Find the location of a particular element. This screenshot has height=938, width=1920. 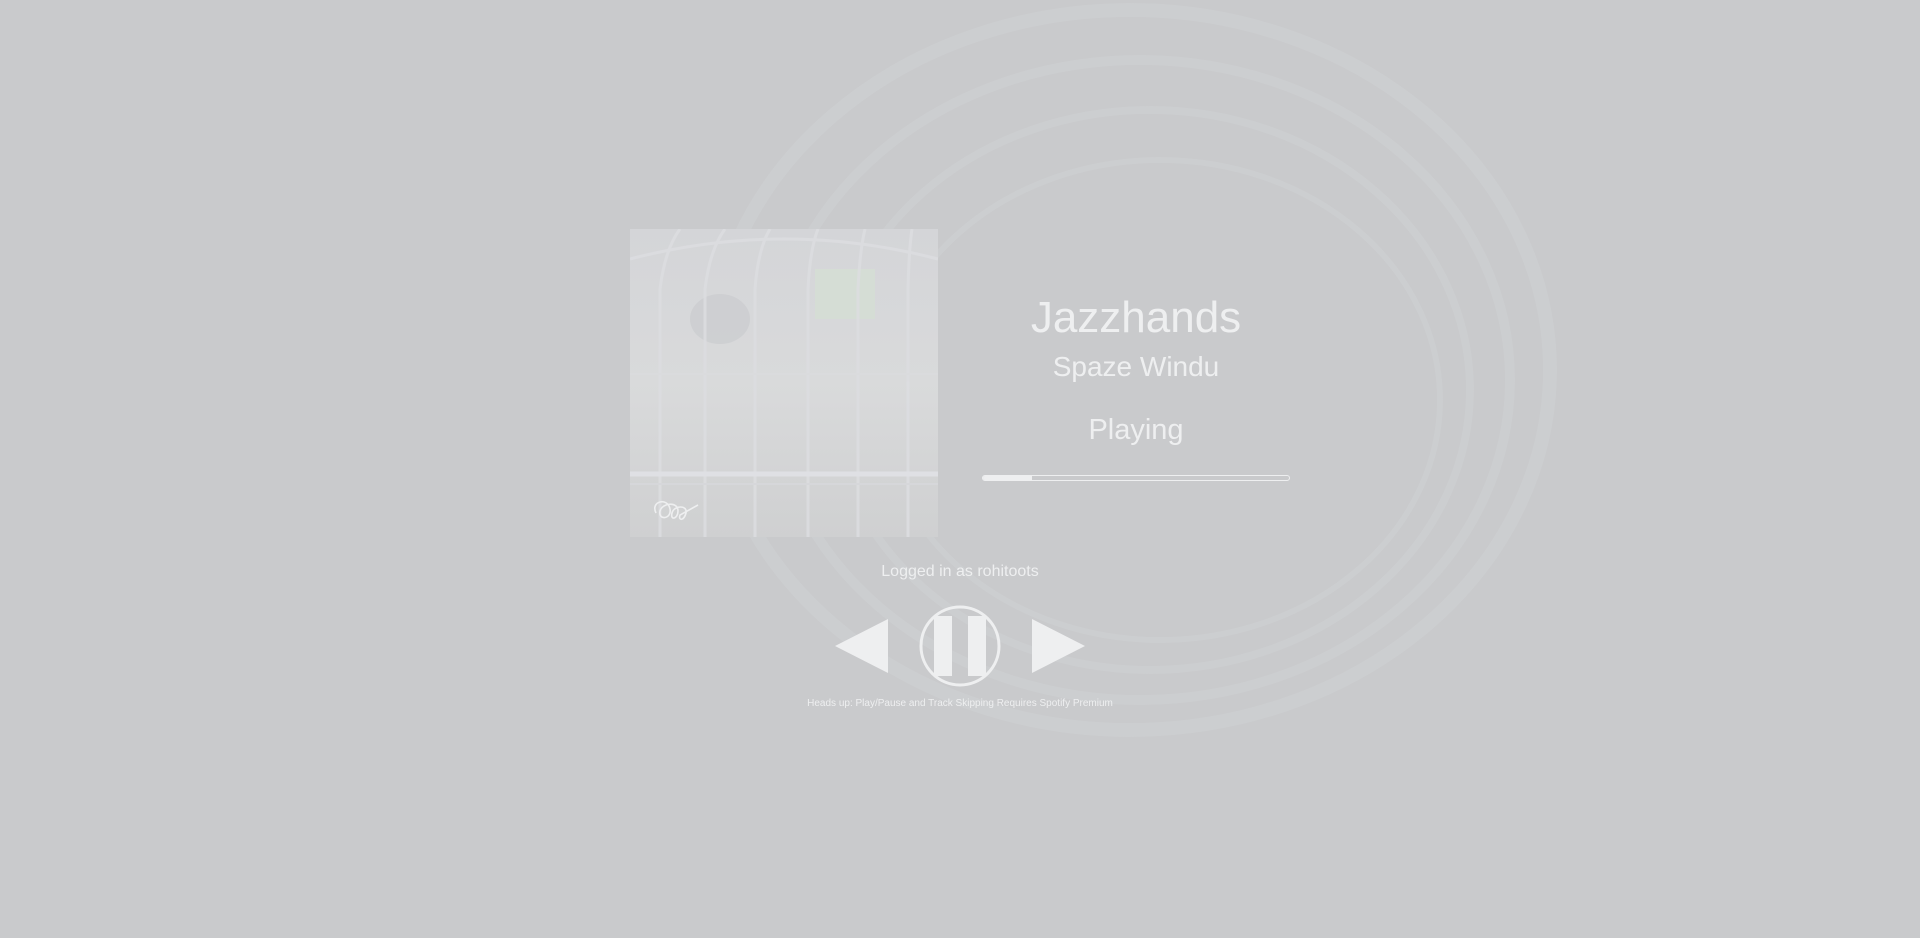

previous-track-icon is located at coordinates (861, 646).